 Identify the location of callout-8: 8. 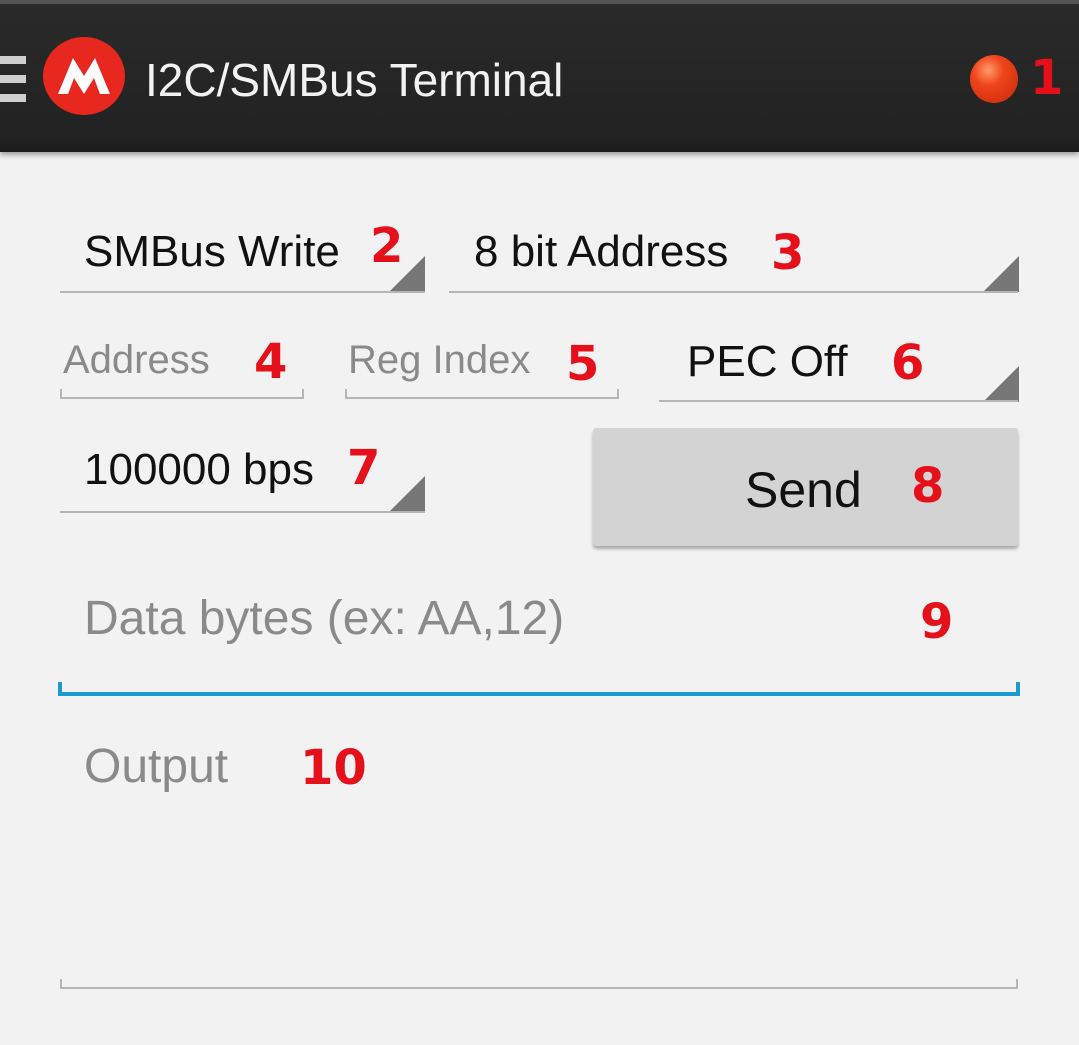
(928, 486).